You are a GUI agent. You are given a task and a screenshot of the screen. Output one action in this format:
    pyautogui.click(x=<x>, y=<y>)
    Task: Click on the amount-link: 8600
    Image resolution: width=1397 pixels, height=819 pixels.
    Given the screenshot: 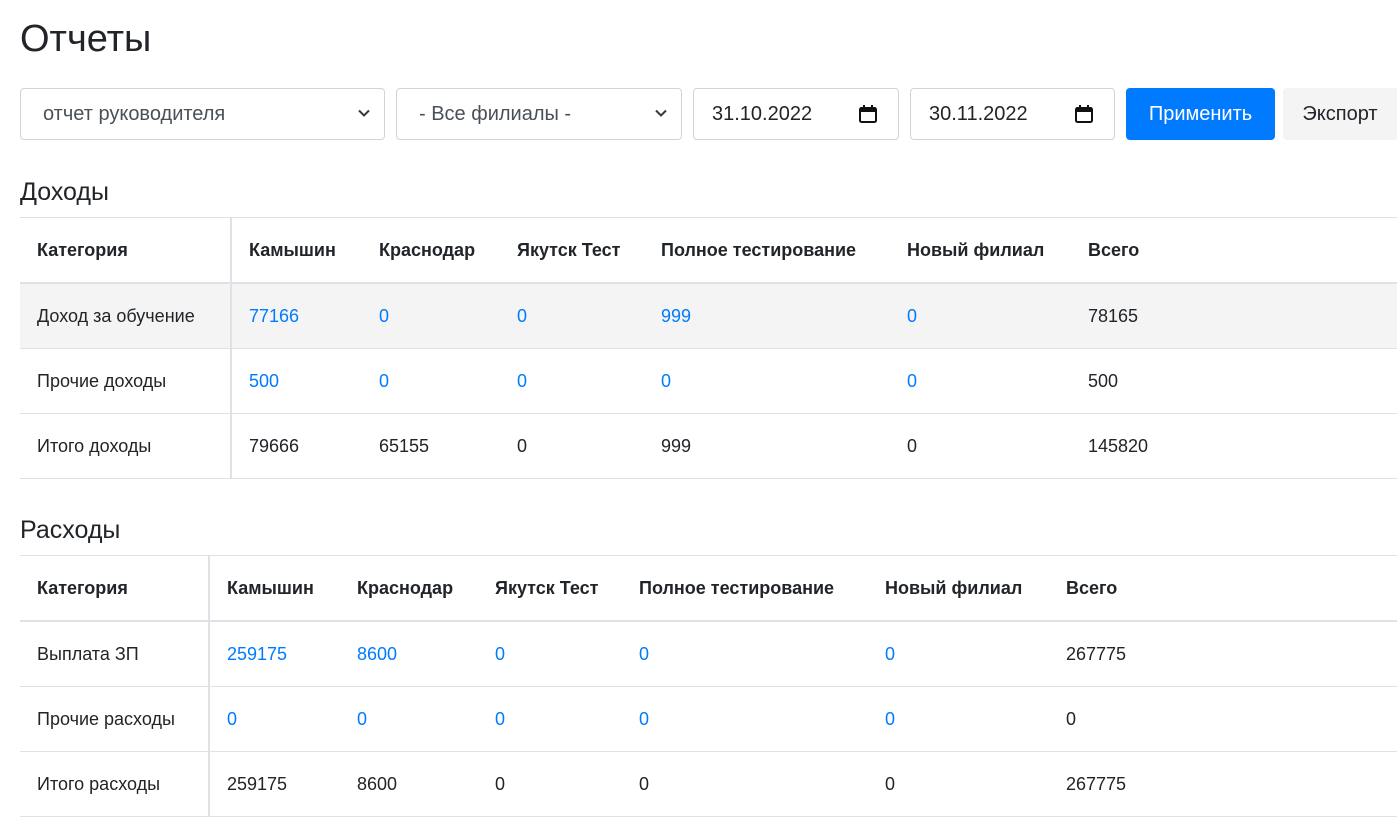 What is the action you would take?
    pyautogui.click(x=409, y=653)
    